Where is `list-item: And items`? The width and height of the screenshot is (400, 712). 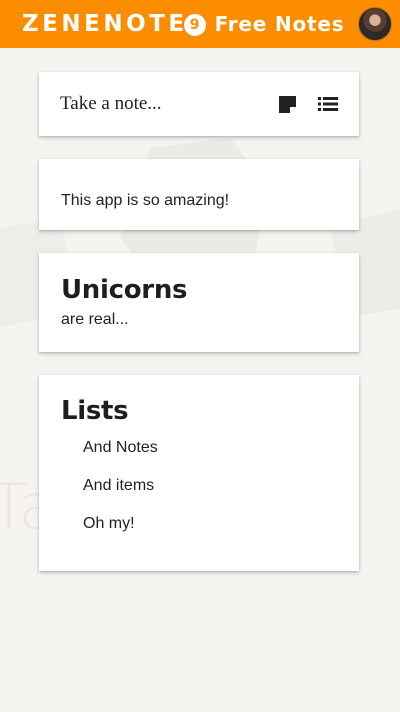
list-item: And items is located at coordinates (119, 485).